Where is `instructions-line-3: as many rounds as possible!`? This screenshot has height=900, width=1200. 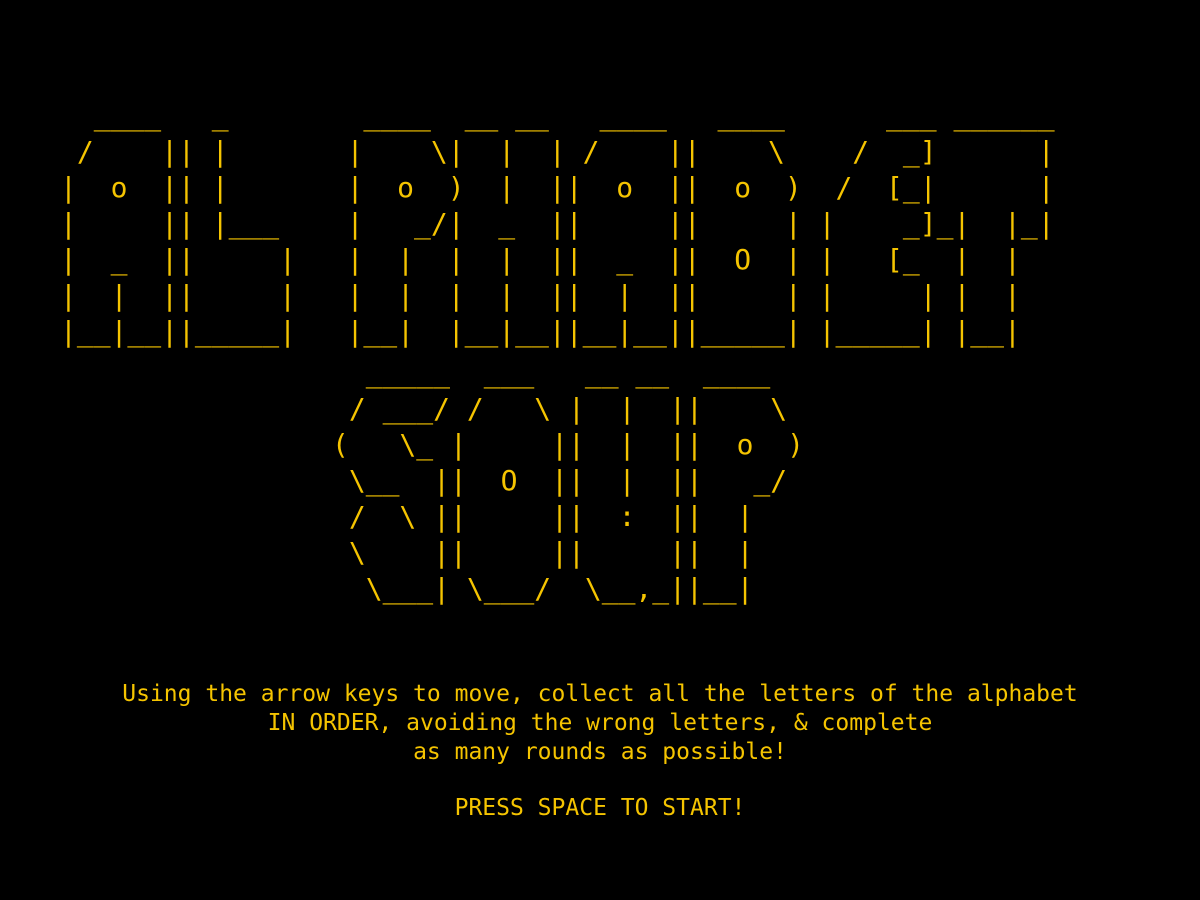 instructions-line-3: as many rounds as possible! is located at coordinates (600, 752).